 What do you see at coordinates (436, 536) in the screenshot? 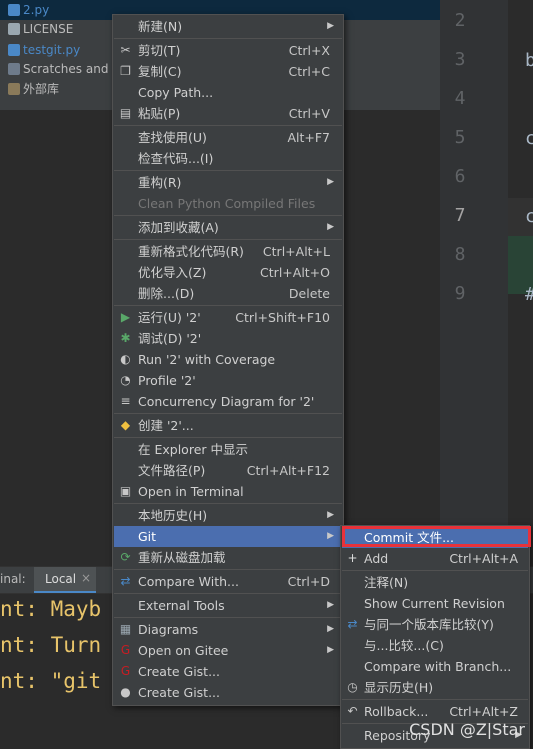
I see `annotation-red-box` at bounding box center [436, 536].